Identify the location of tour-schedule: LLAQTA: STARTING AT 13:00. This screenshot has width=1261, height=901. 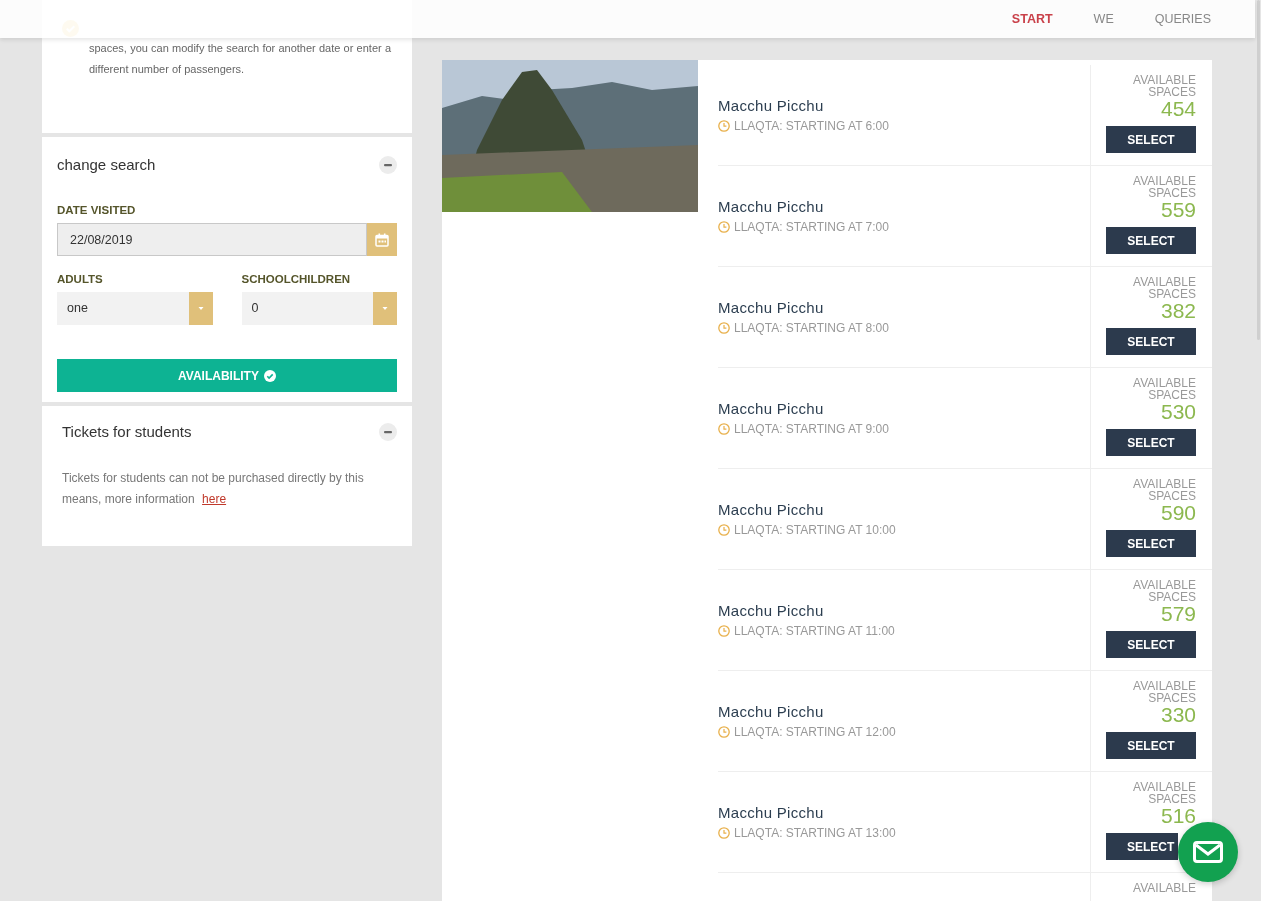
(815, 833).